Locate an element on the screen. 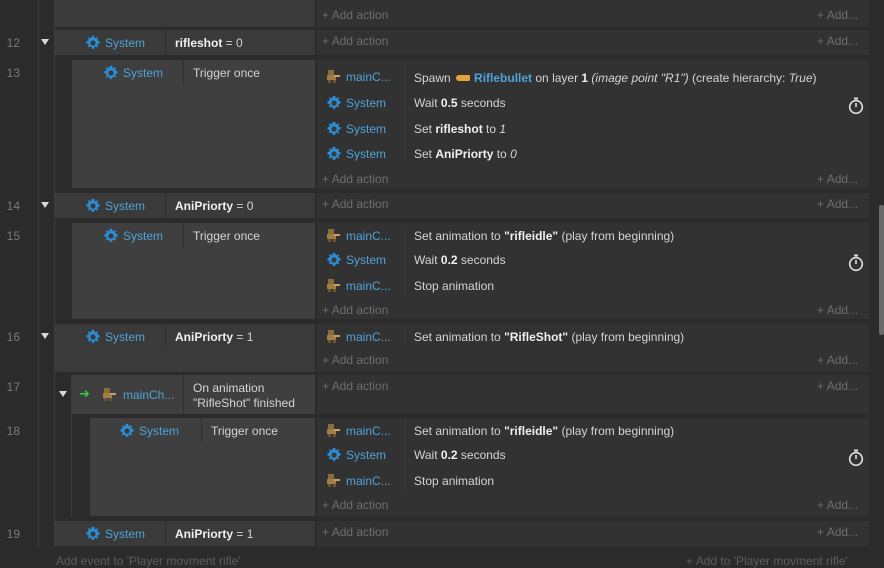 The width and height of the screenshot is (884, 568). row-number: 14 is located at coordinates (13, 206).